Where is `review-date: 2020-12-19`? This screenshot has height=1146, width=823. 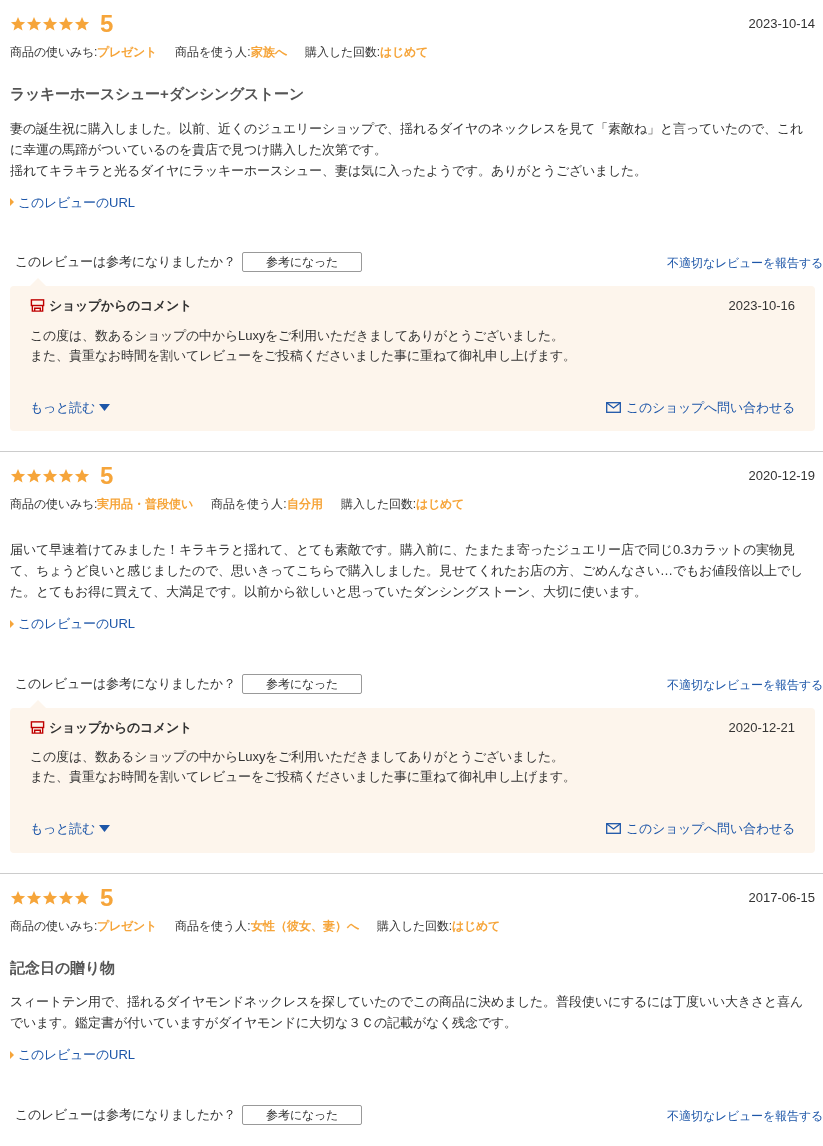
review-date: 2020-12-19 is located at coordinates (781, 476).